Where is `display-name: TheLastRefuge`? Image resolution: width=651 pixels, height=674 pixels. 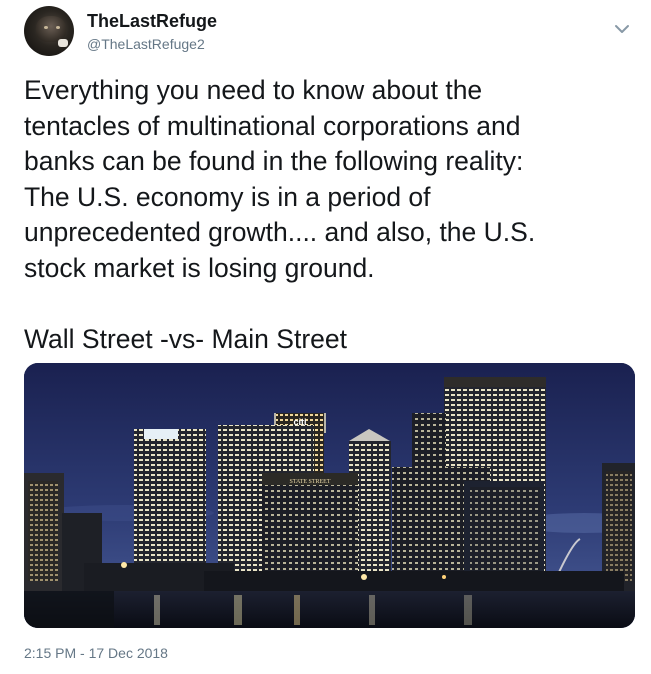
display-name: TheLastRefuge is located at coordinates (152, 21).